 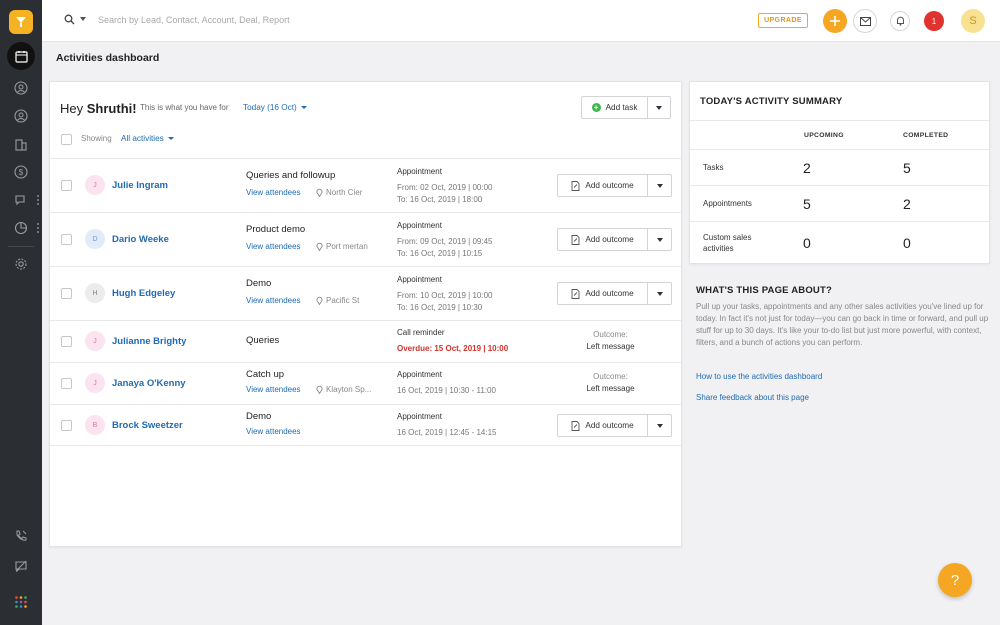 What do you see at coordinates (83, 19) in the screenshot?
I see `search-scope-dropdown` at bounding box center [83, 19].